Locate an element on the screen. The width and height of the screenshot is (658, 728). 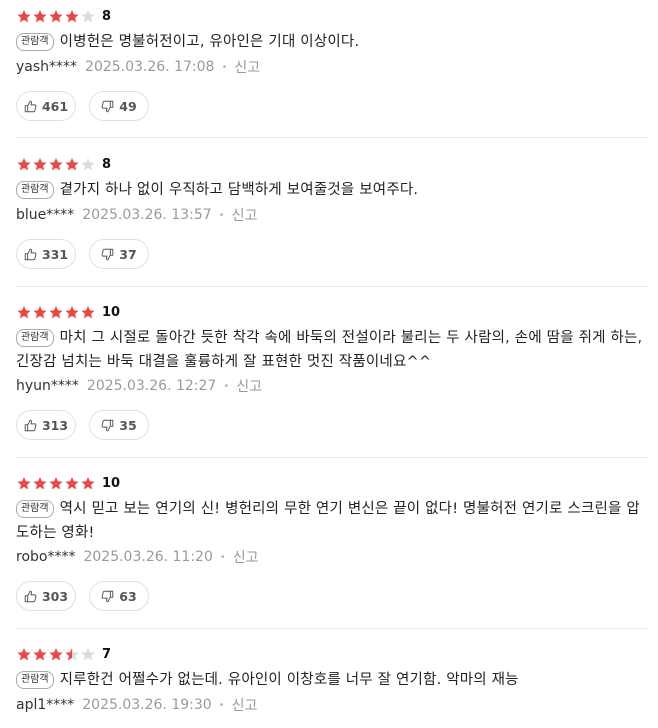
review-meta: robo**** 2025.03.26. 11:20 • 신고 is located at coordinates (137, 557).